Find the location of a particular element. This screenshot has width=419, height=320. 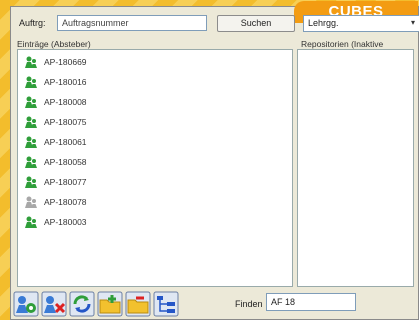

list-item: AP-180061 is located at coordinates (55, 142).